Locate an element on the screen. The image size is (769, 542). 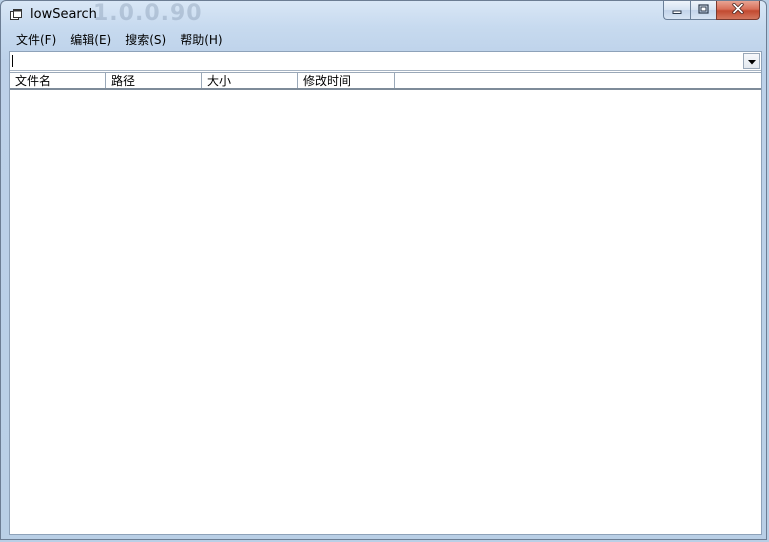
maximize-icon is located at coordinates (703, 10).